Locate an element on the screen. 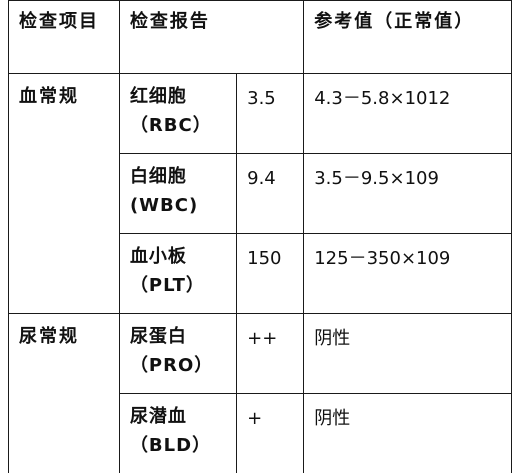  group-blood-routine: 血常规 is located at coordinates (64, 194).